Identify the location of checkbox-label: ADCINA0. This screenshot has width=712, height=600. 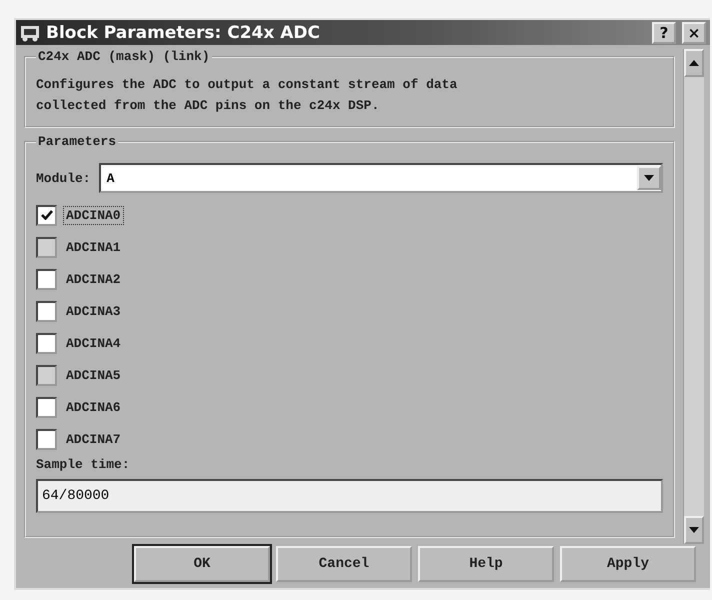
(93, 215).